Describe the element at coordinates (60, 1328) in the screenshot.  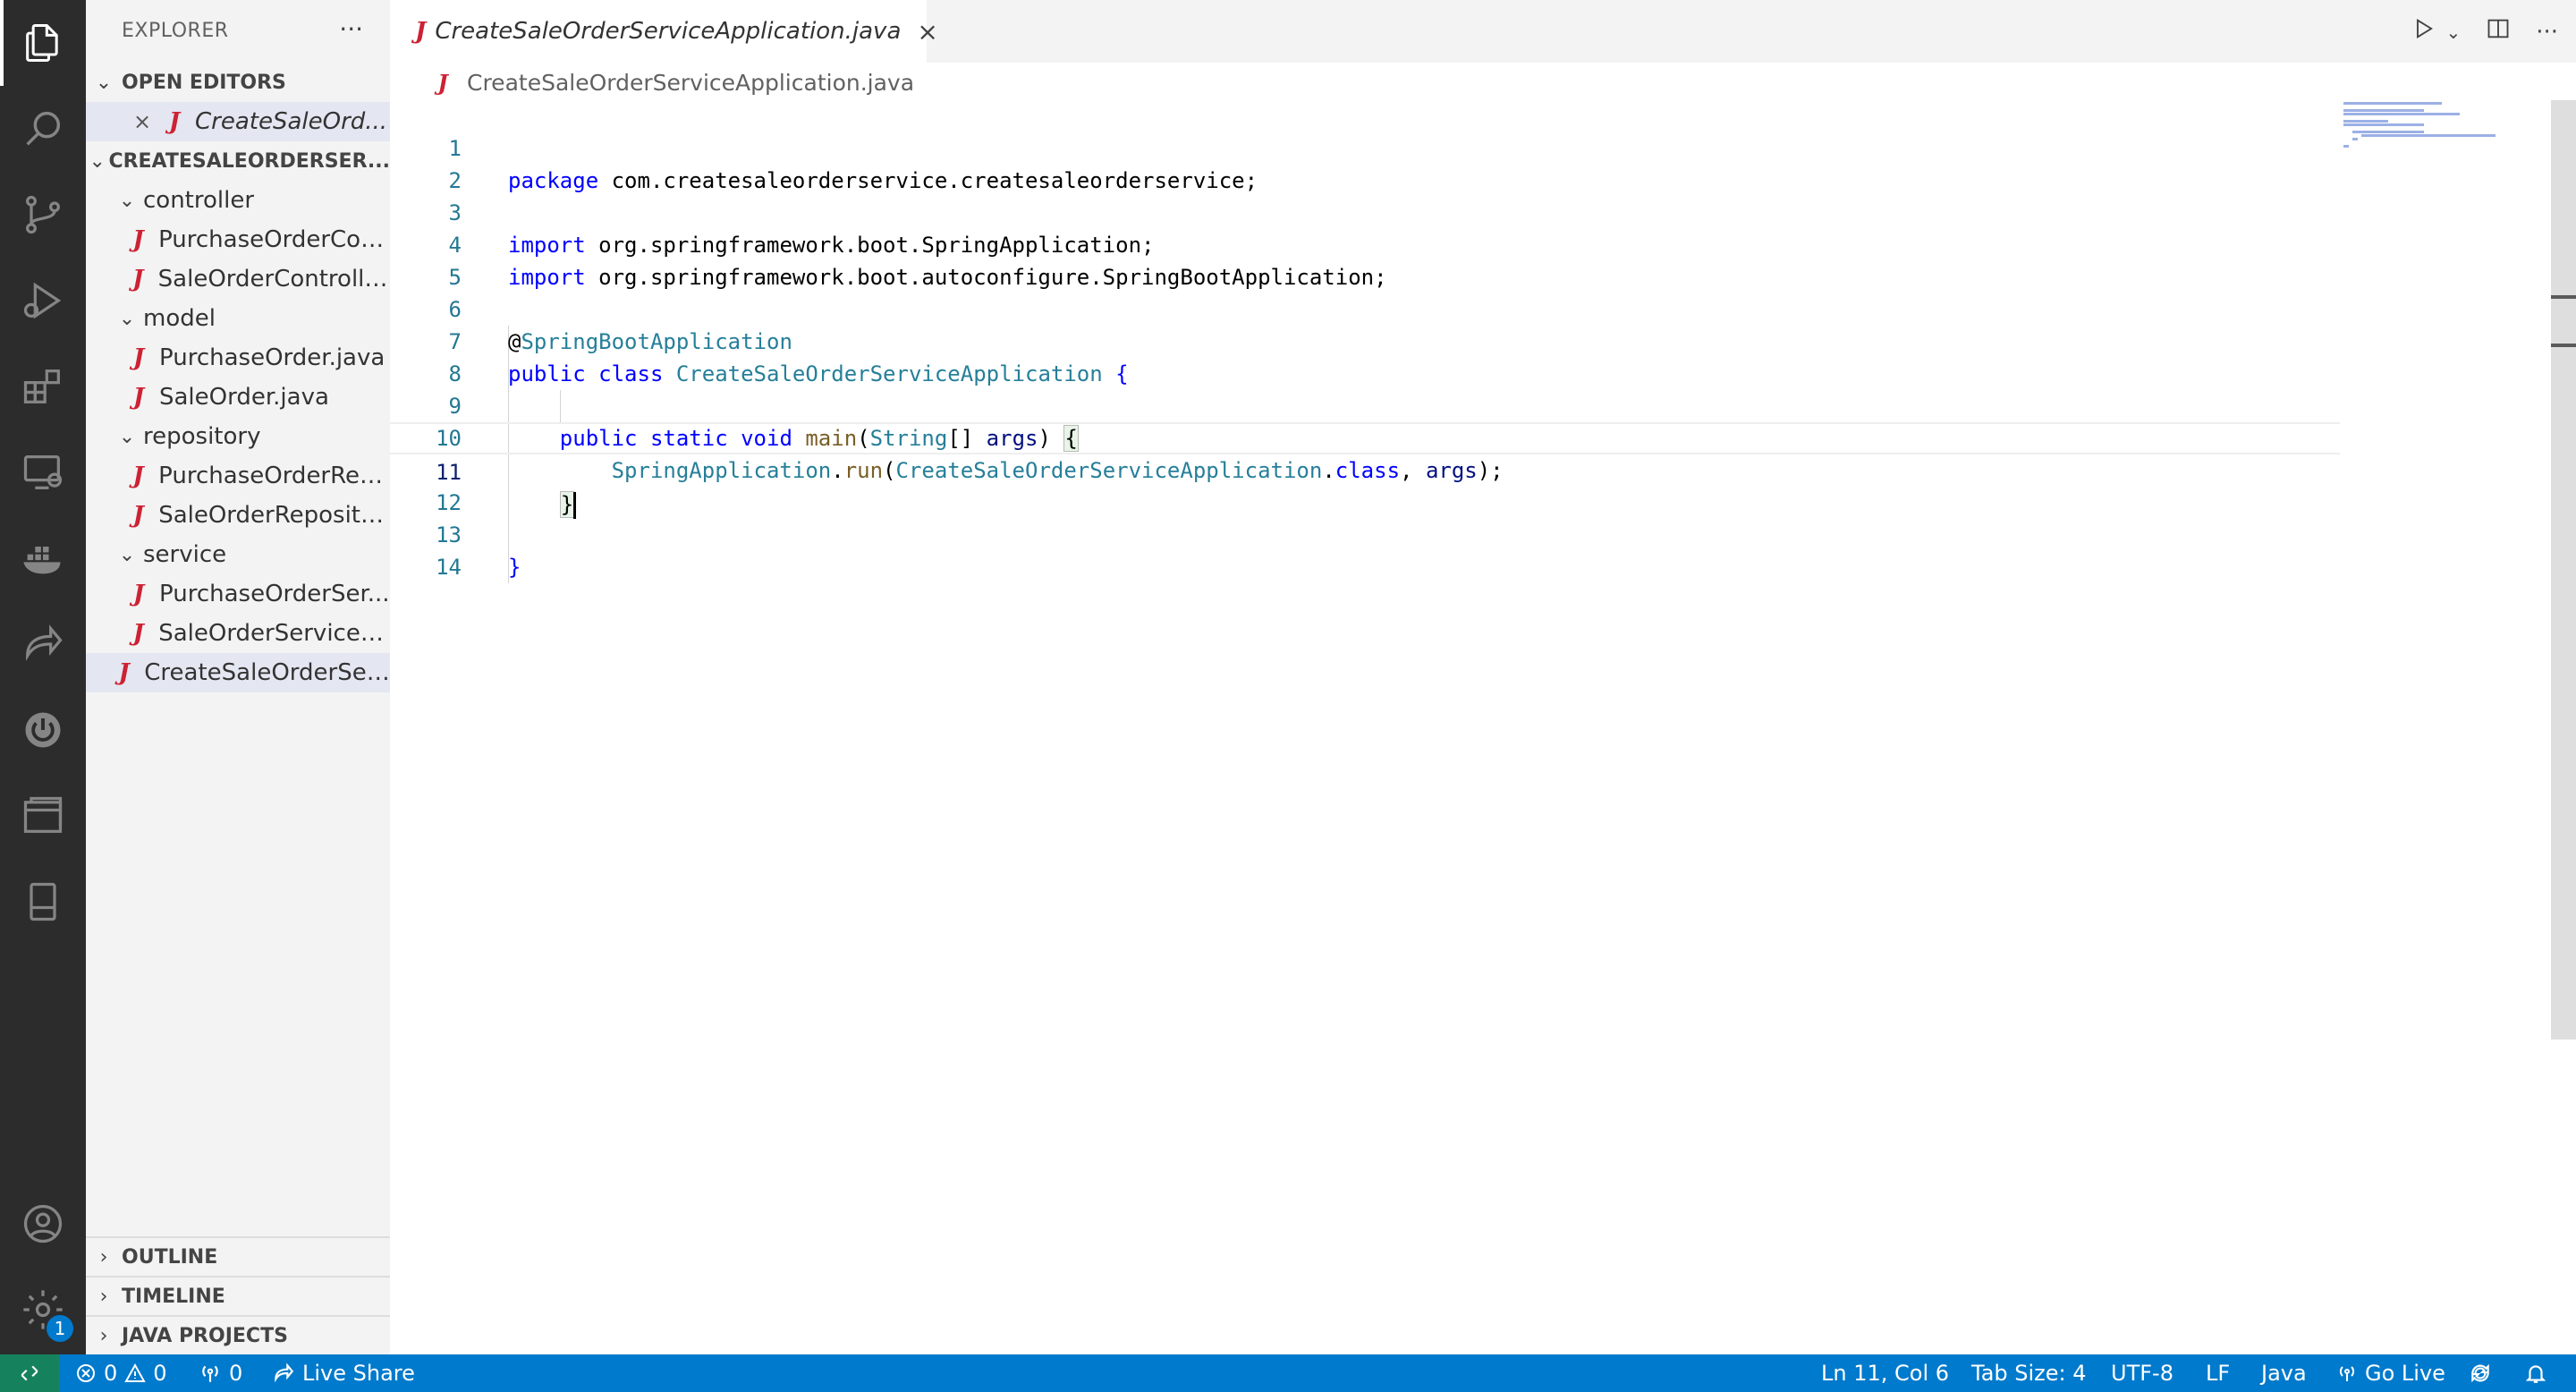
I see `settings-badge: 1` at that location.